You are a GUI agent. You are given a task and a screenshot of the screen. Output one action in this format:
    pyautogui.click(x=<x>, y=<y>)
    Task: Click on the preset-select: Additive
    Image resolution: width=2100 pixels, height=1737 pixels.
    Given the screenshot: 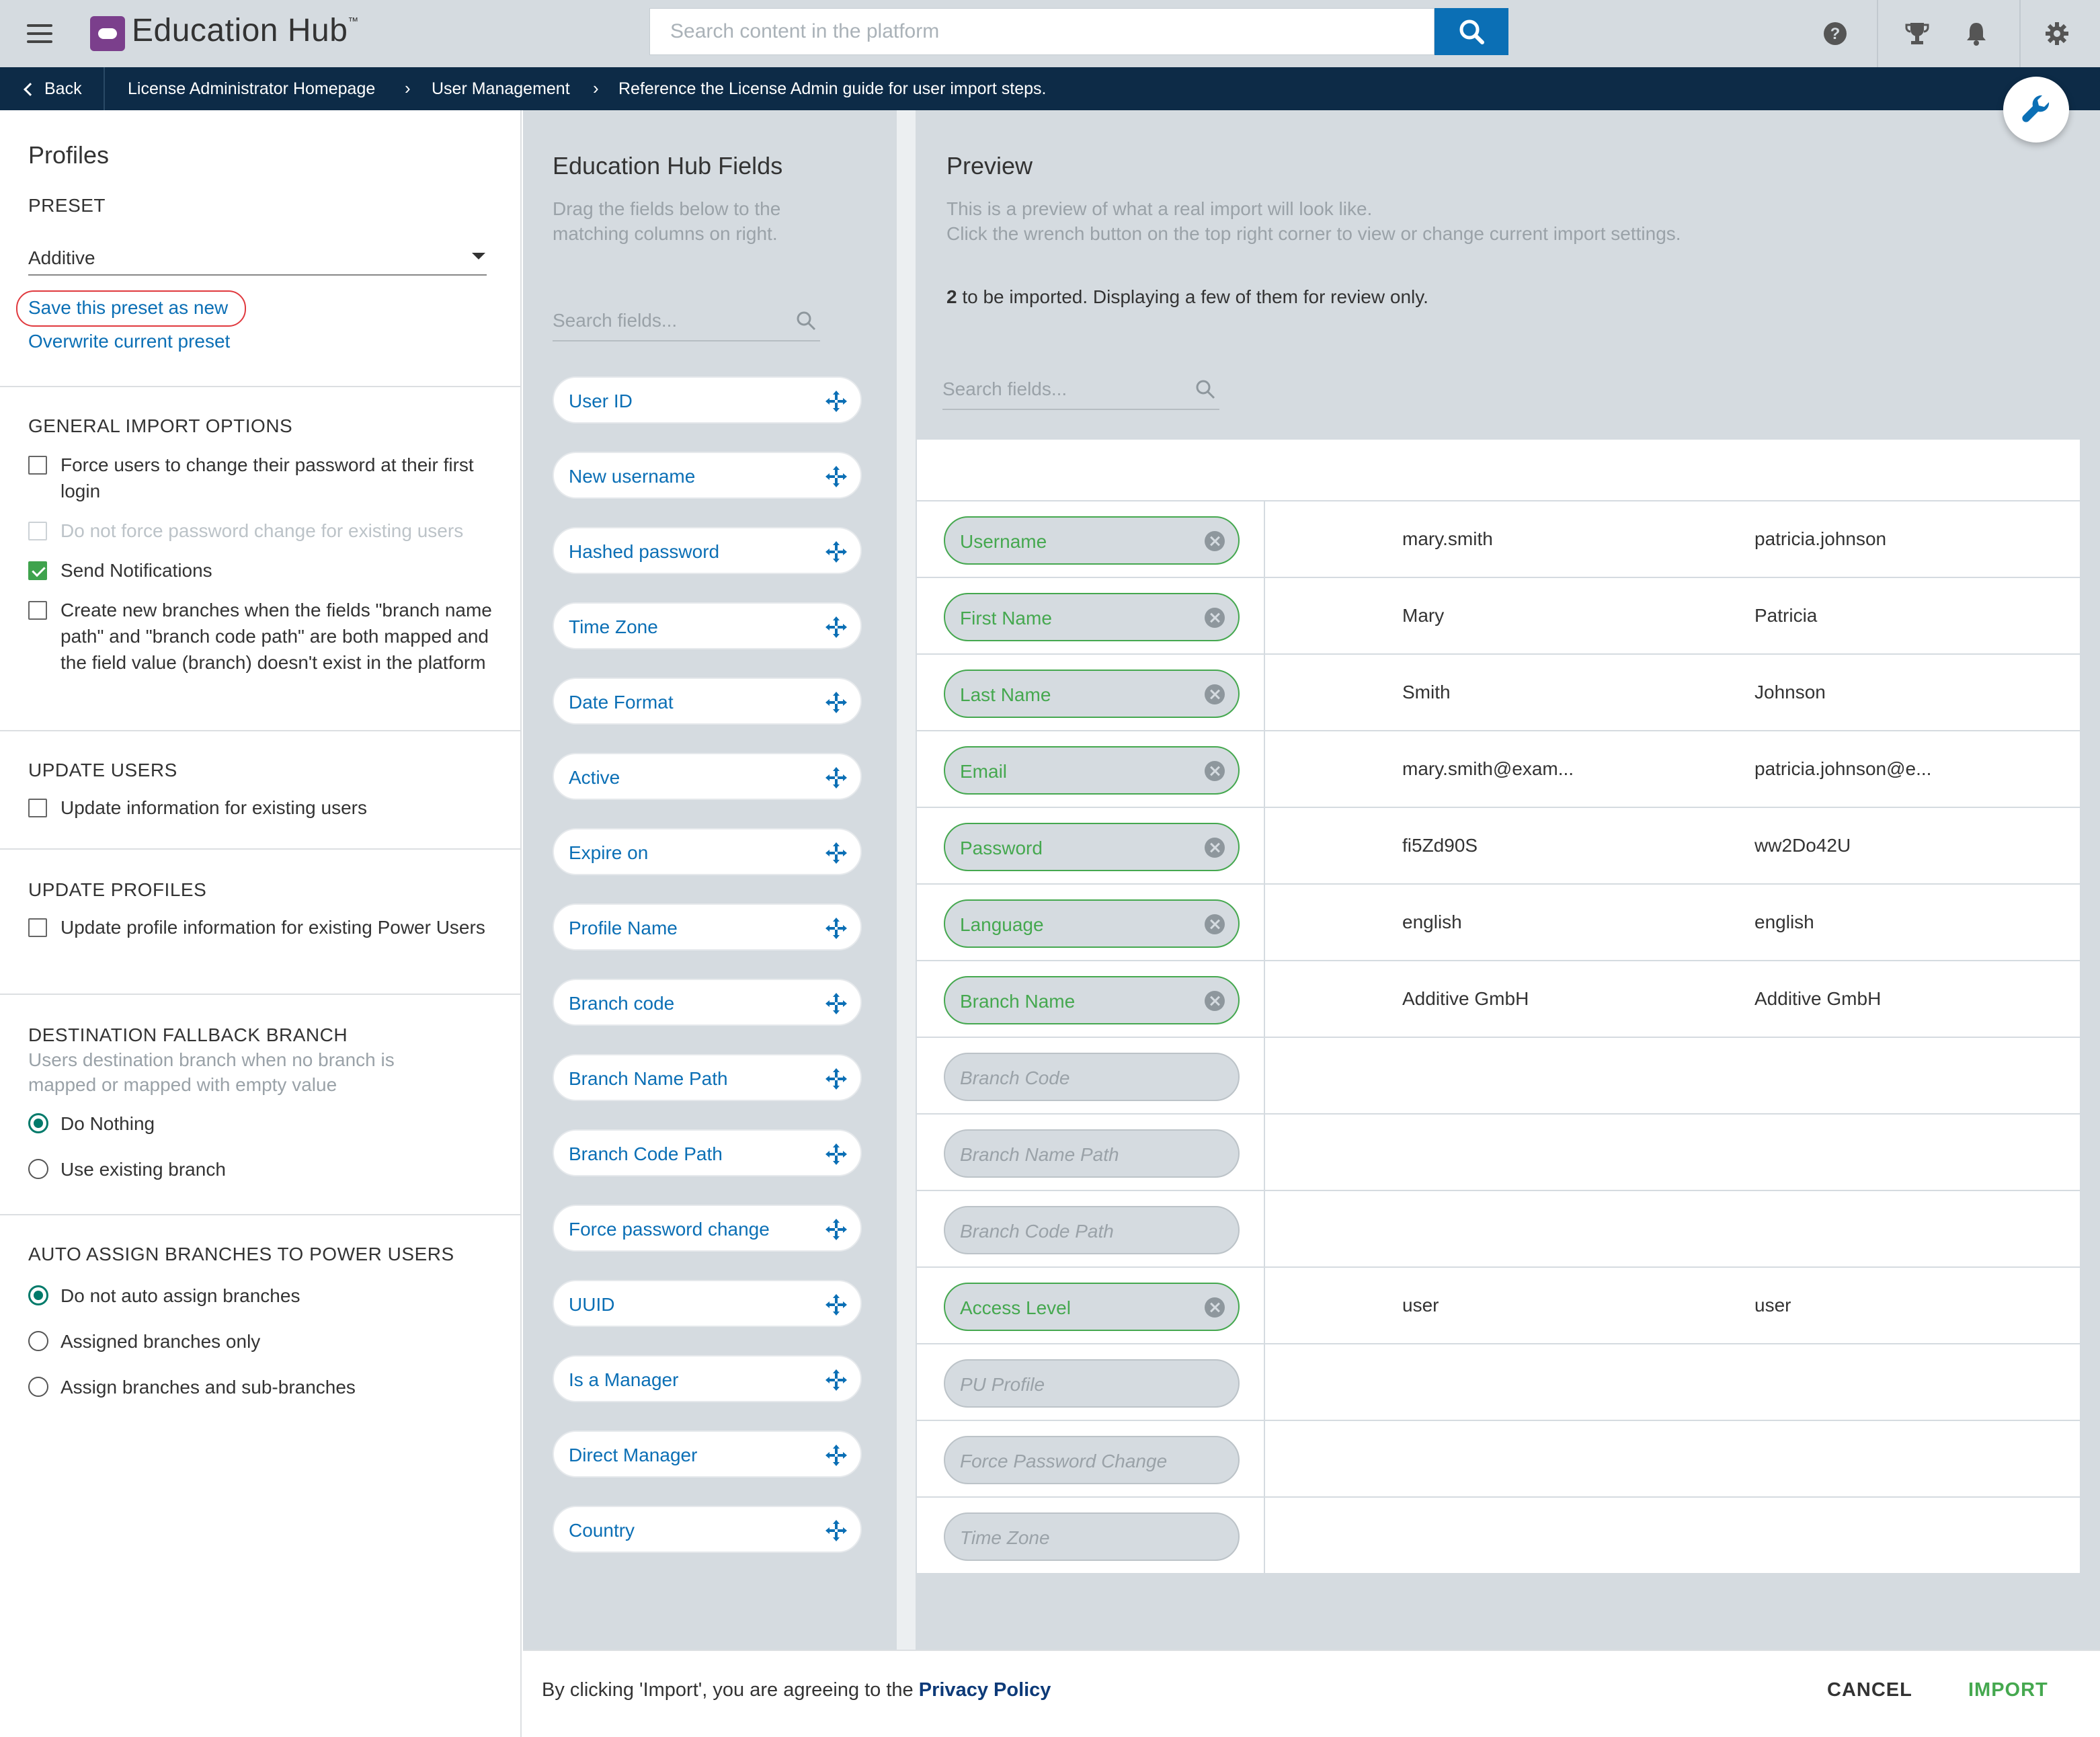 What is the action you would take?
    pyautogui.click(x=257, y=257)
    